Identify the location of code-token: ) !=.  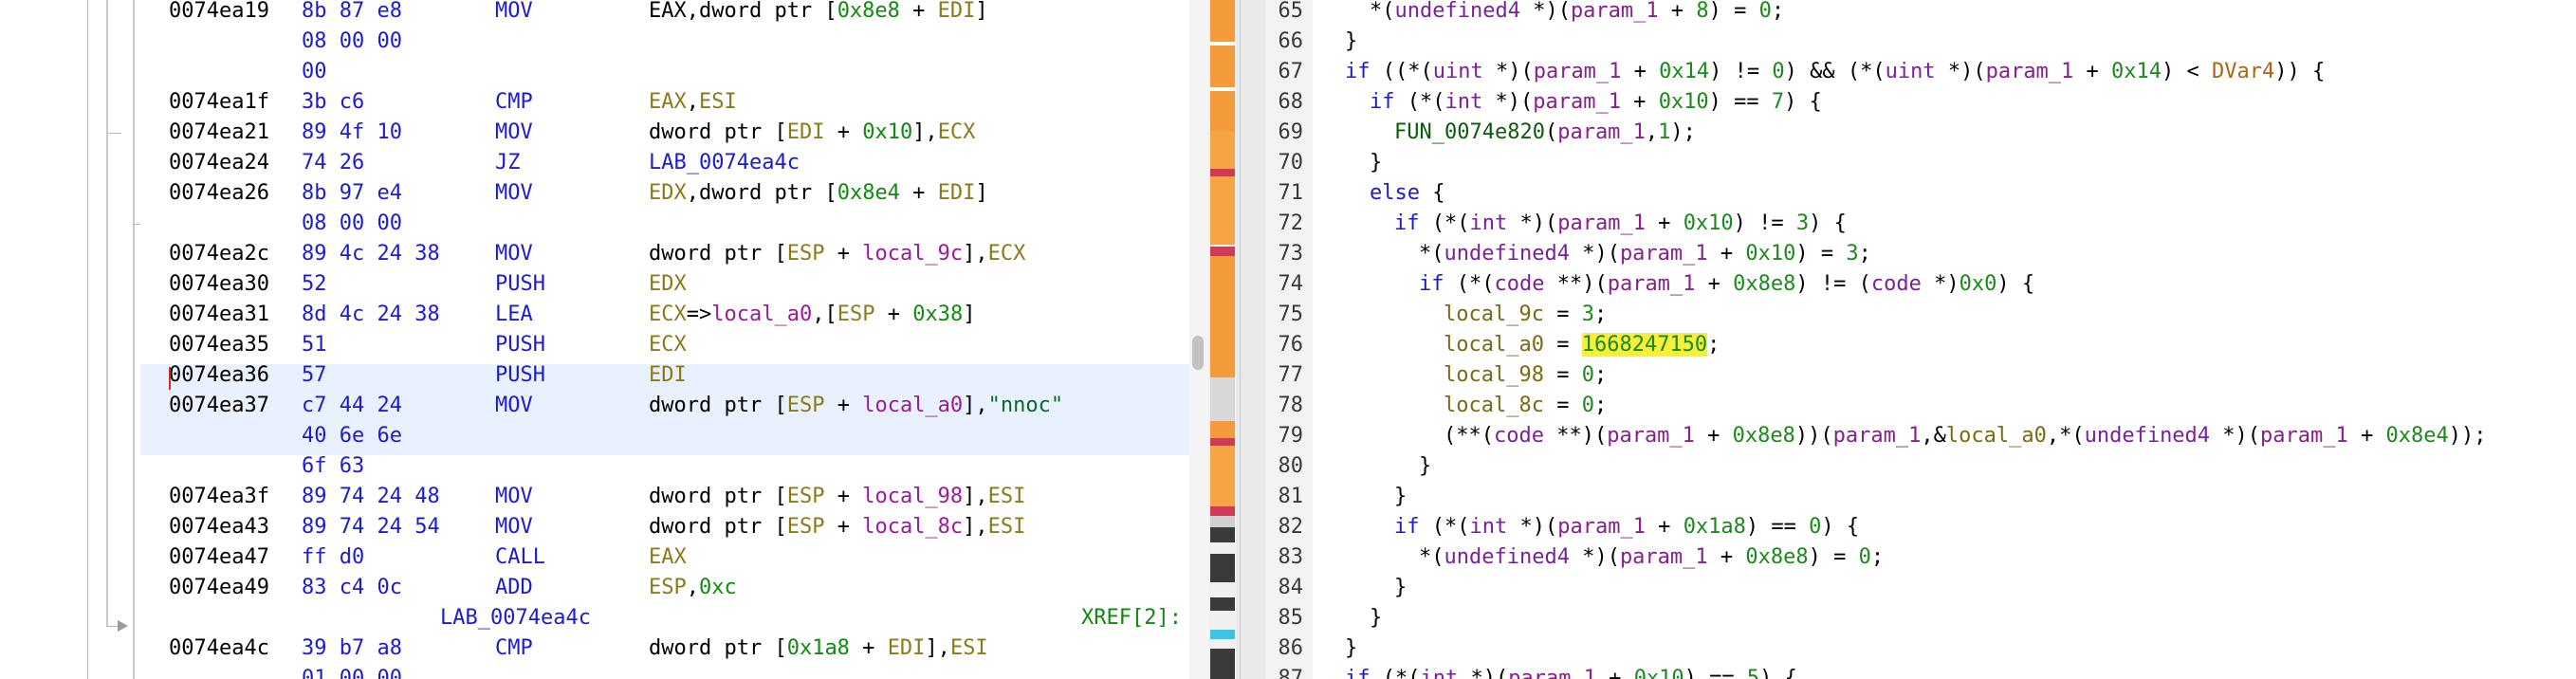
(1740, 71).